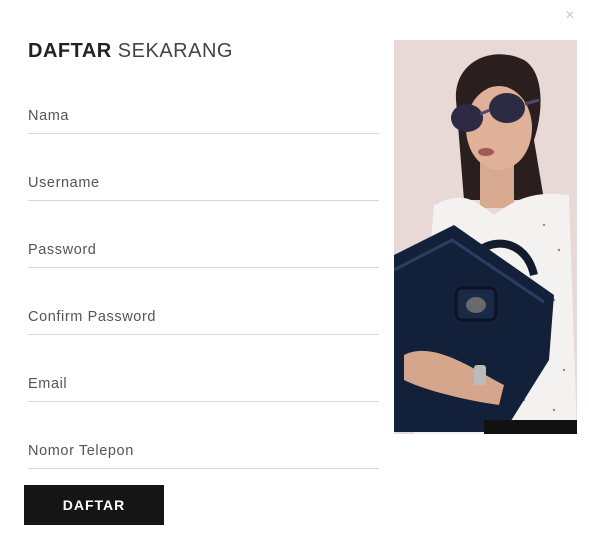 Image resolution: width=589 pixels, height=551 pixels. I want to click on name-input, so click(203, 116).